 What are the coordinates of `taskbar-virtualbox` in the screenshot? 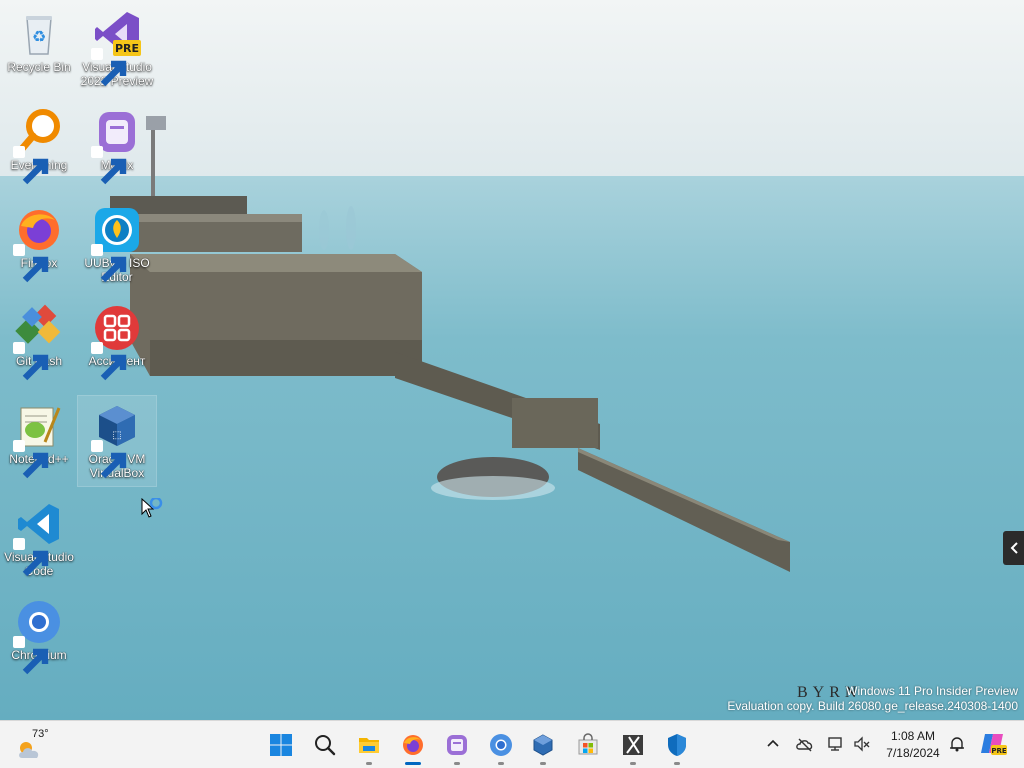 It's located at (543, 746).